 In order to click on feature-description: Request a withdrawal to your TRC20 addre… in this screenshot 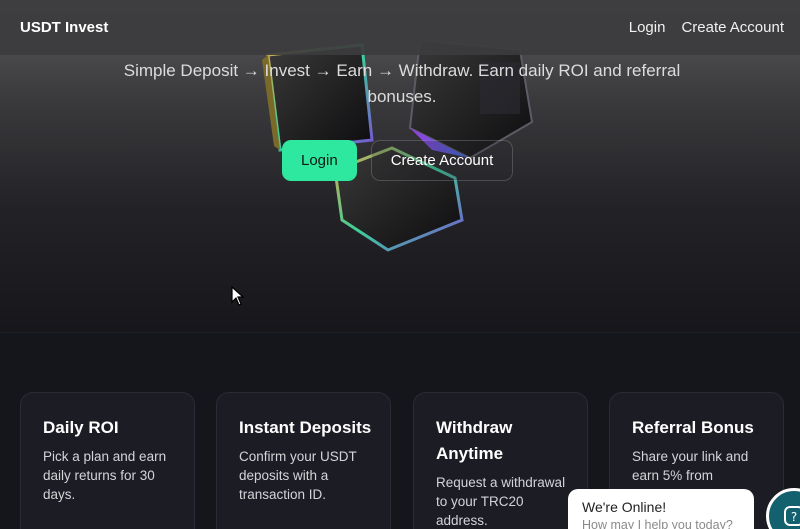, I will do `click(501, 501)`.